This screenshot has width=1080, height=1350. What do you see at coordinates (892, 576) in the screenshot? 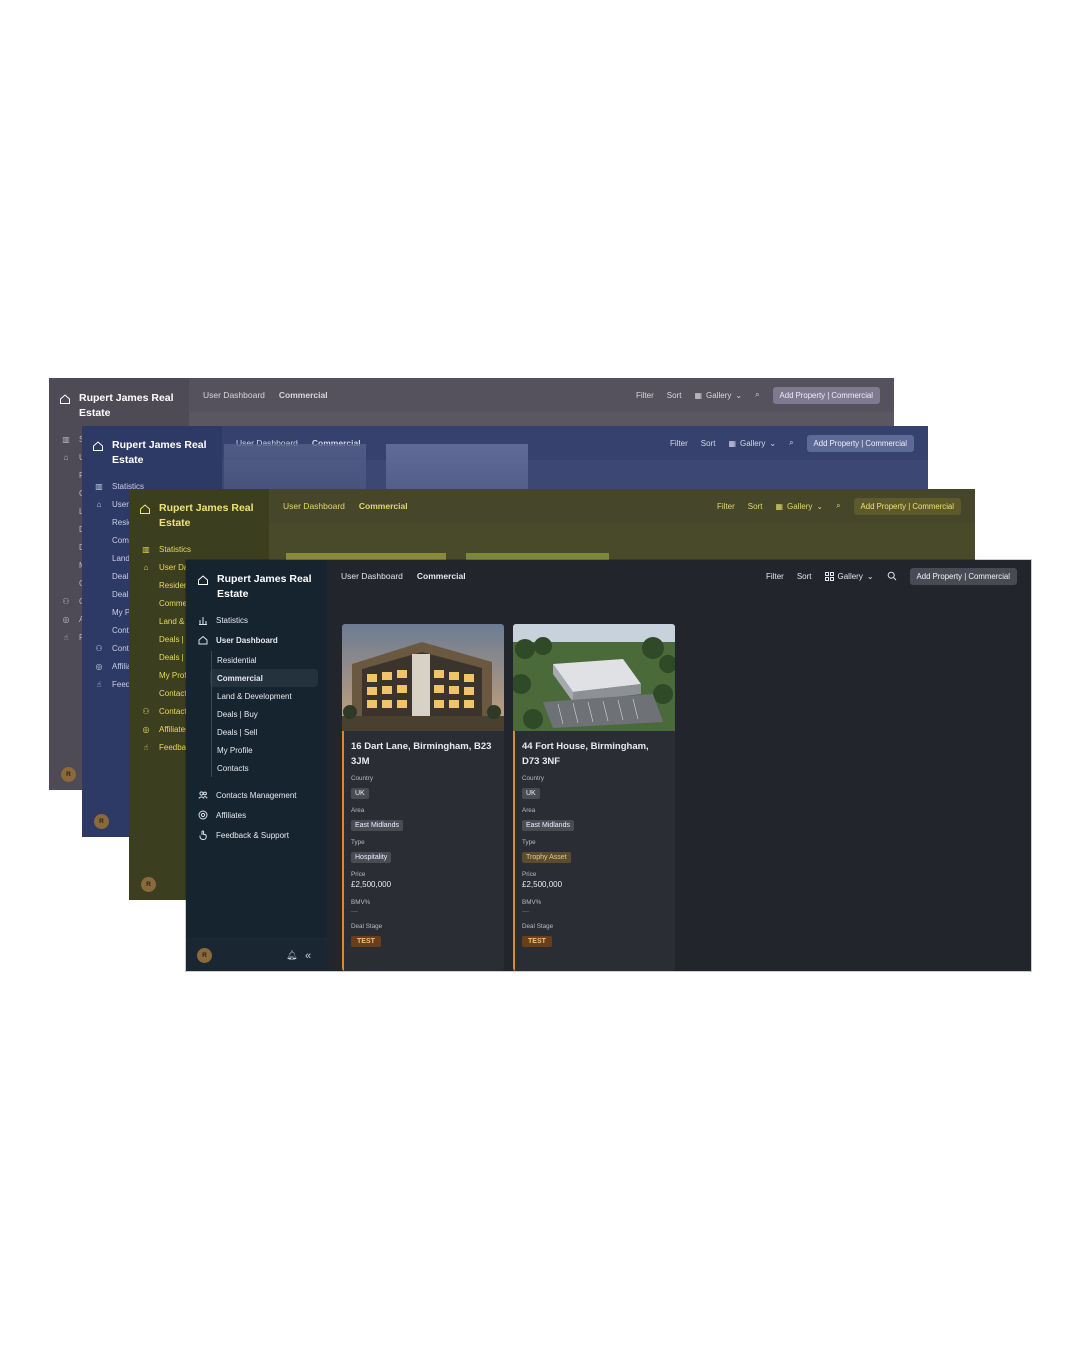
I see `search-icon` at bounding box center [892, 576].